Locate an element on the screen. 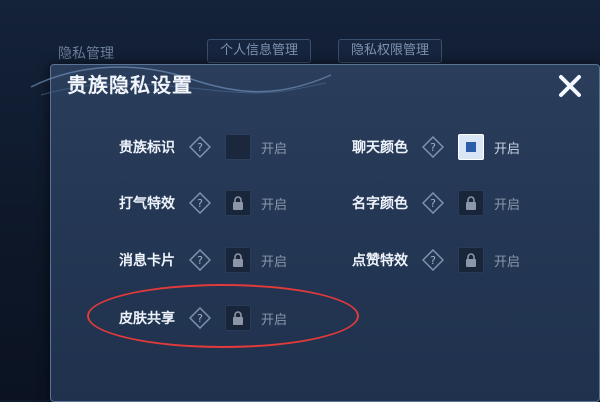 The width and height of the screenshot is (600, 402). setting-label: 聊天颜色 is located at coordinates (380, 148).